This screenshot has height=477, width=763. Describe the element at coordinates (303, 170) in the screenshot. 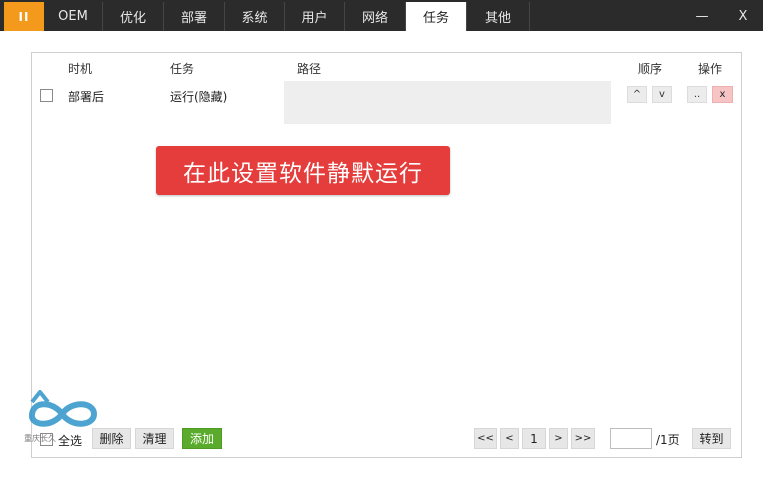

I see `annotation-banner: 在此设置软件静默运行` at that location.